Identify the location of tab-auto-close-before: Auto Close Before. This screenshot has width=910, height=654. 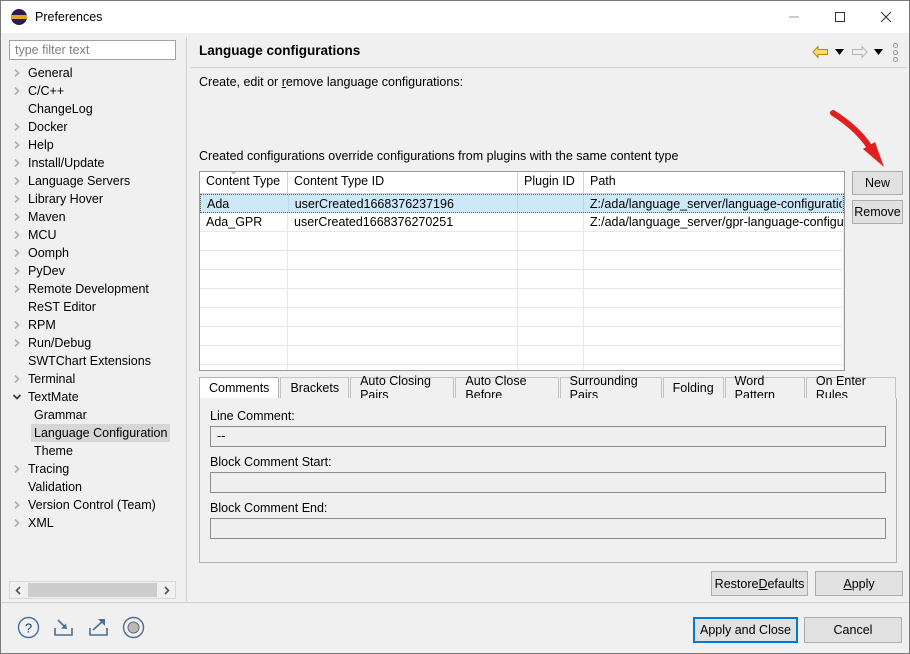
(507, 388).